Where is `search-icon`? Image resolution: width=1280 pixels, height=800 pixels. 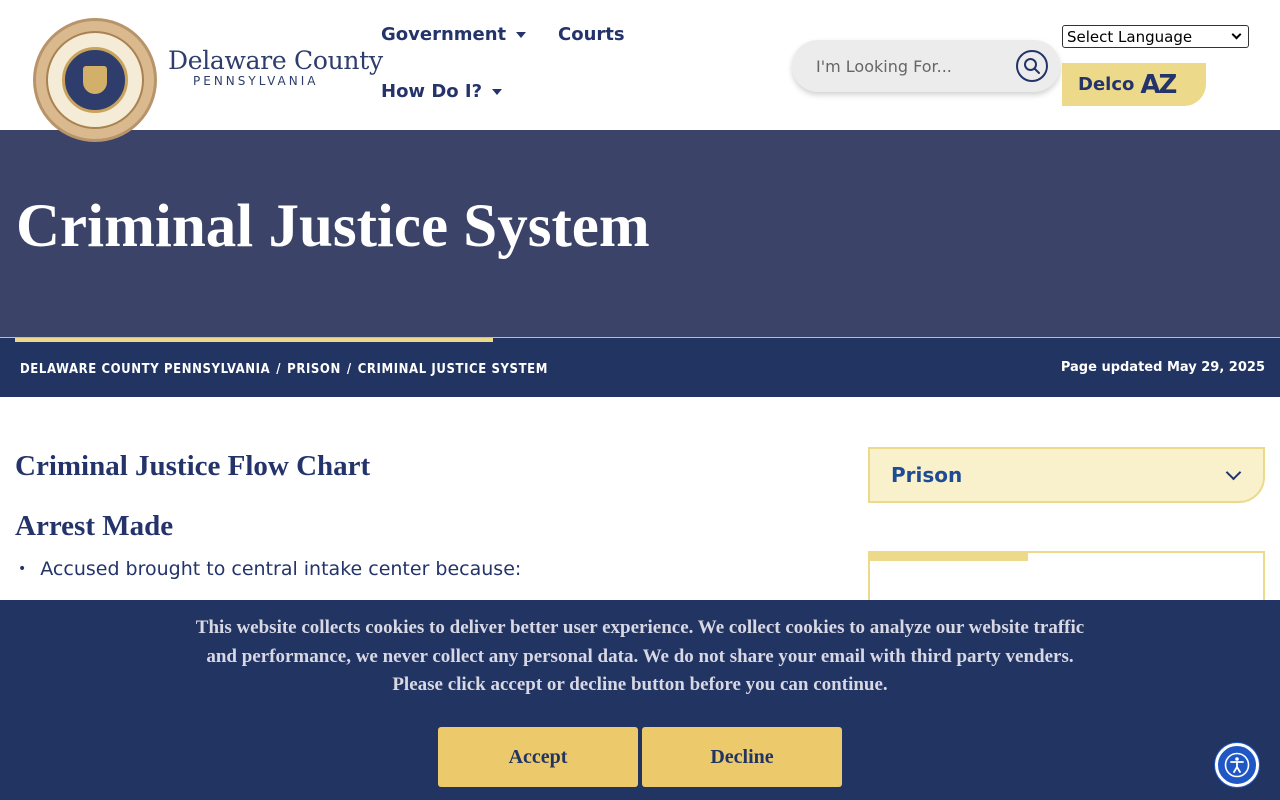 search-icon is located at coordinates (1032, 66).